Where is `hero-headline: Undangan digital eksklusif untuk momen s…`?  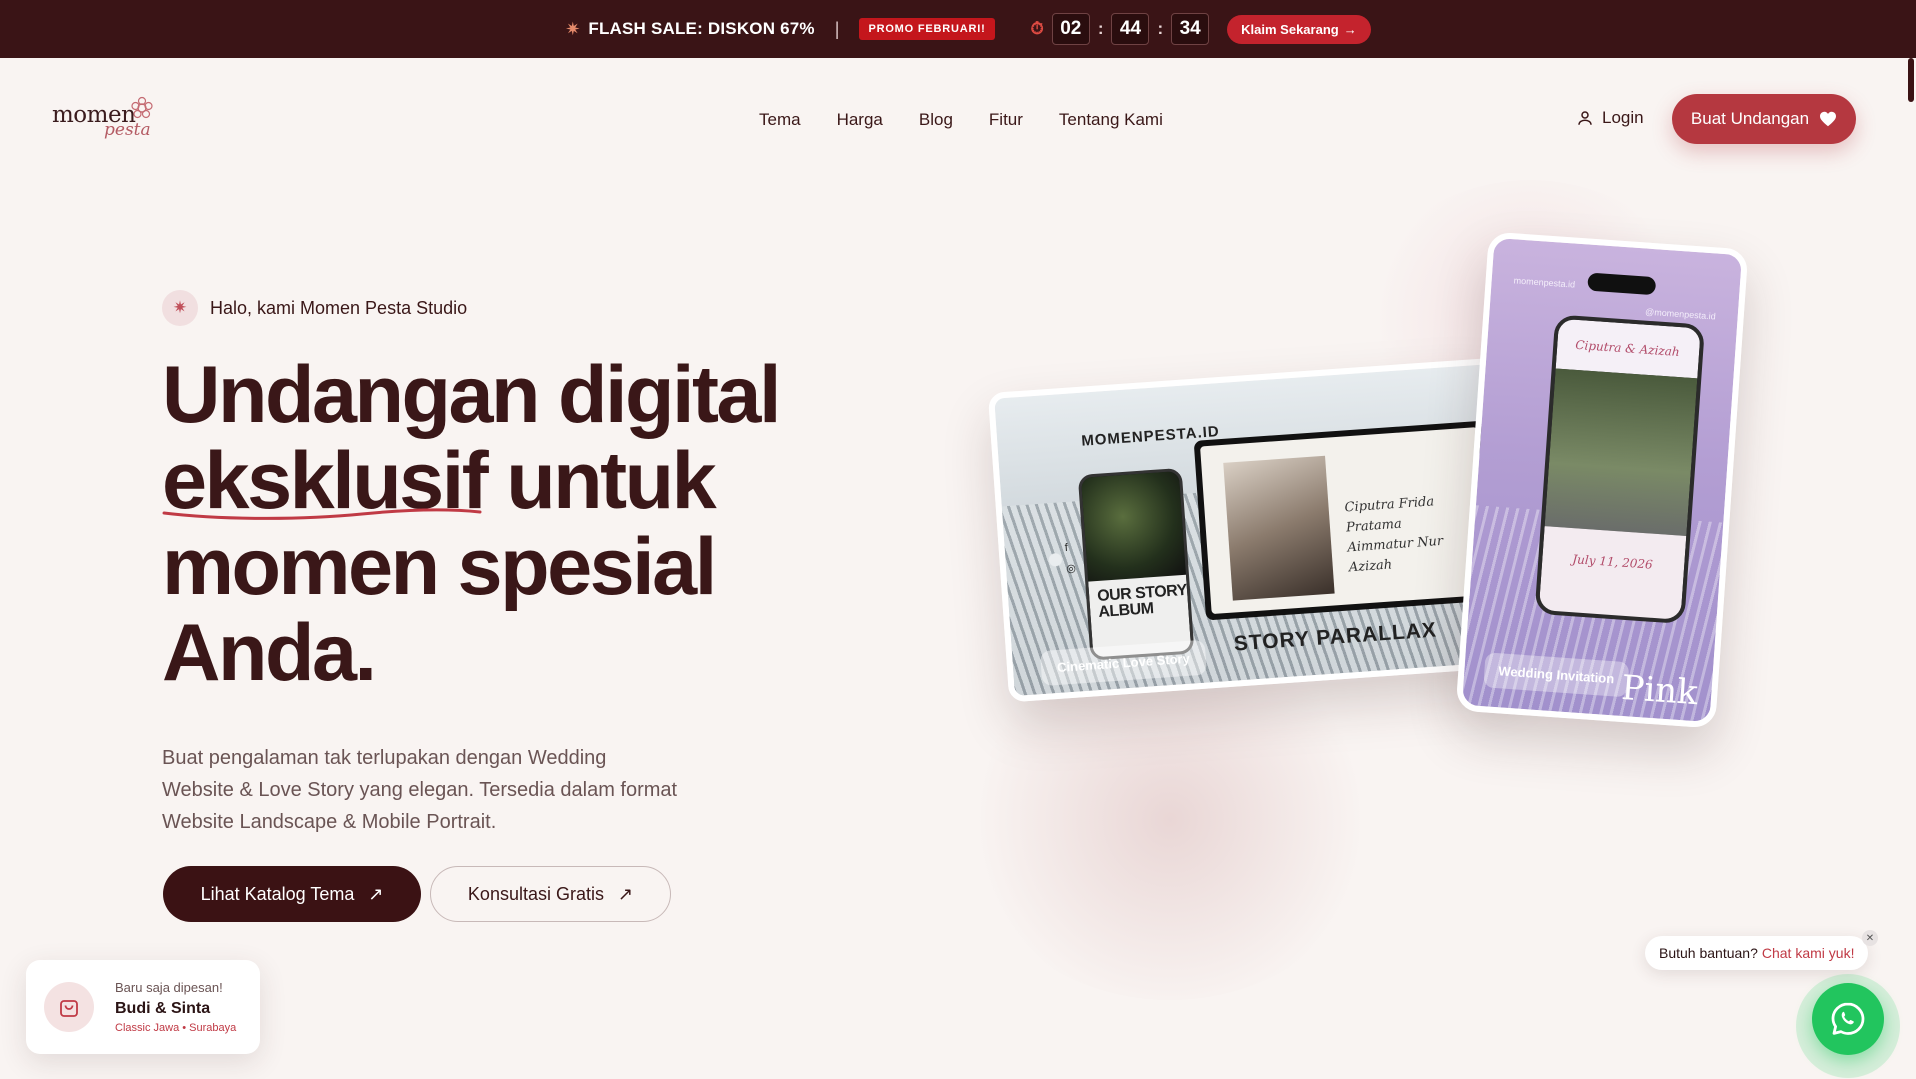 hero-headline: Undangan digital eksklusif untuk momen s… is located at coordinates (512, 524).